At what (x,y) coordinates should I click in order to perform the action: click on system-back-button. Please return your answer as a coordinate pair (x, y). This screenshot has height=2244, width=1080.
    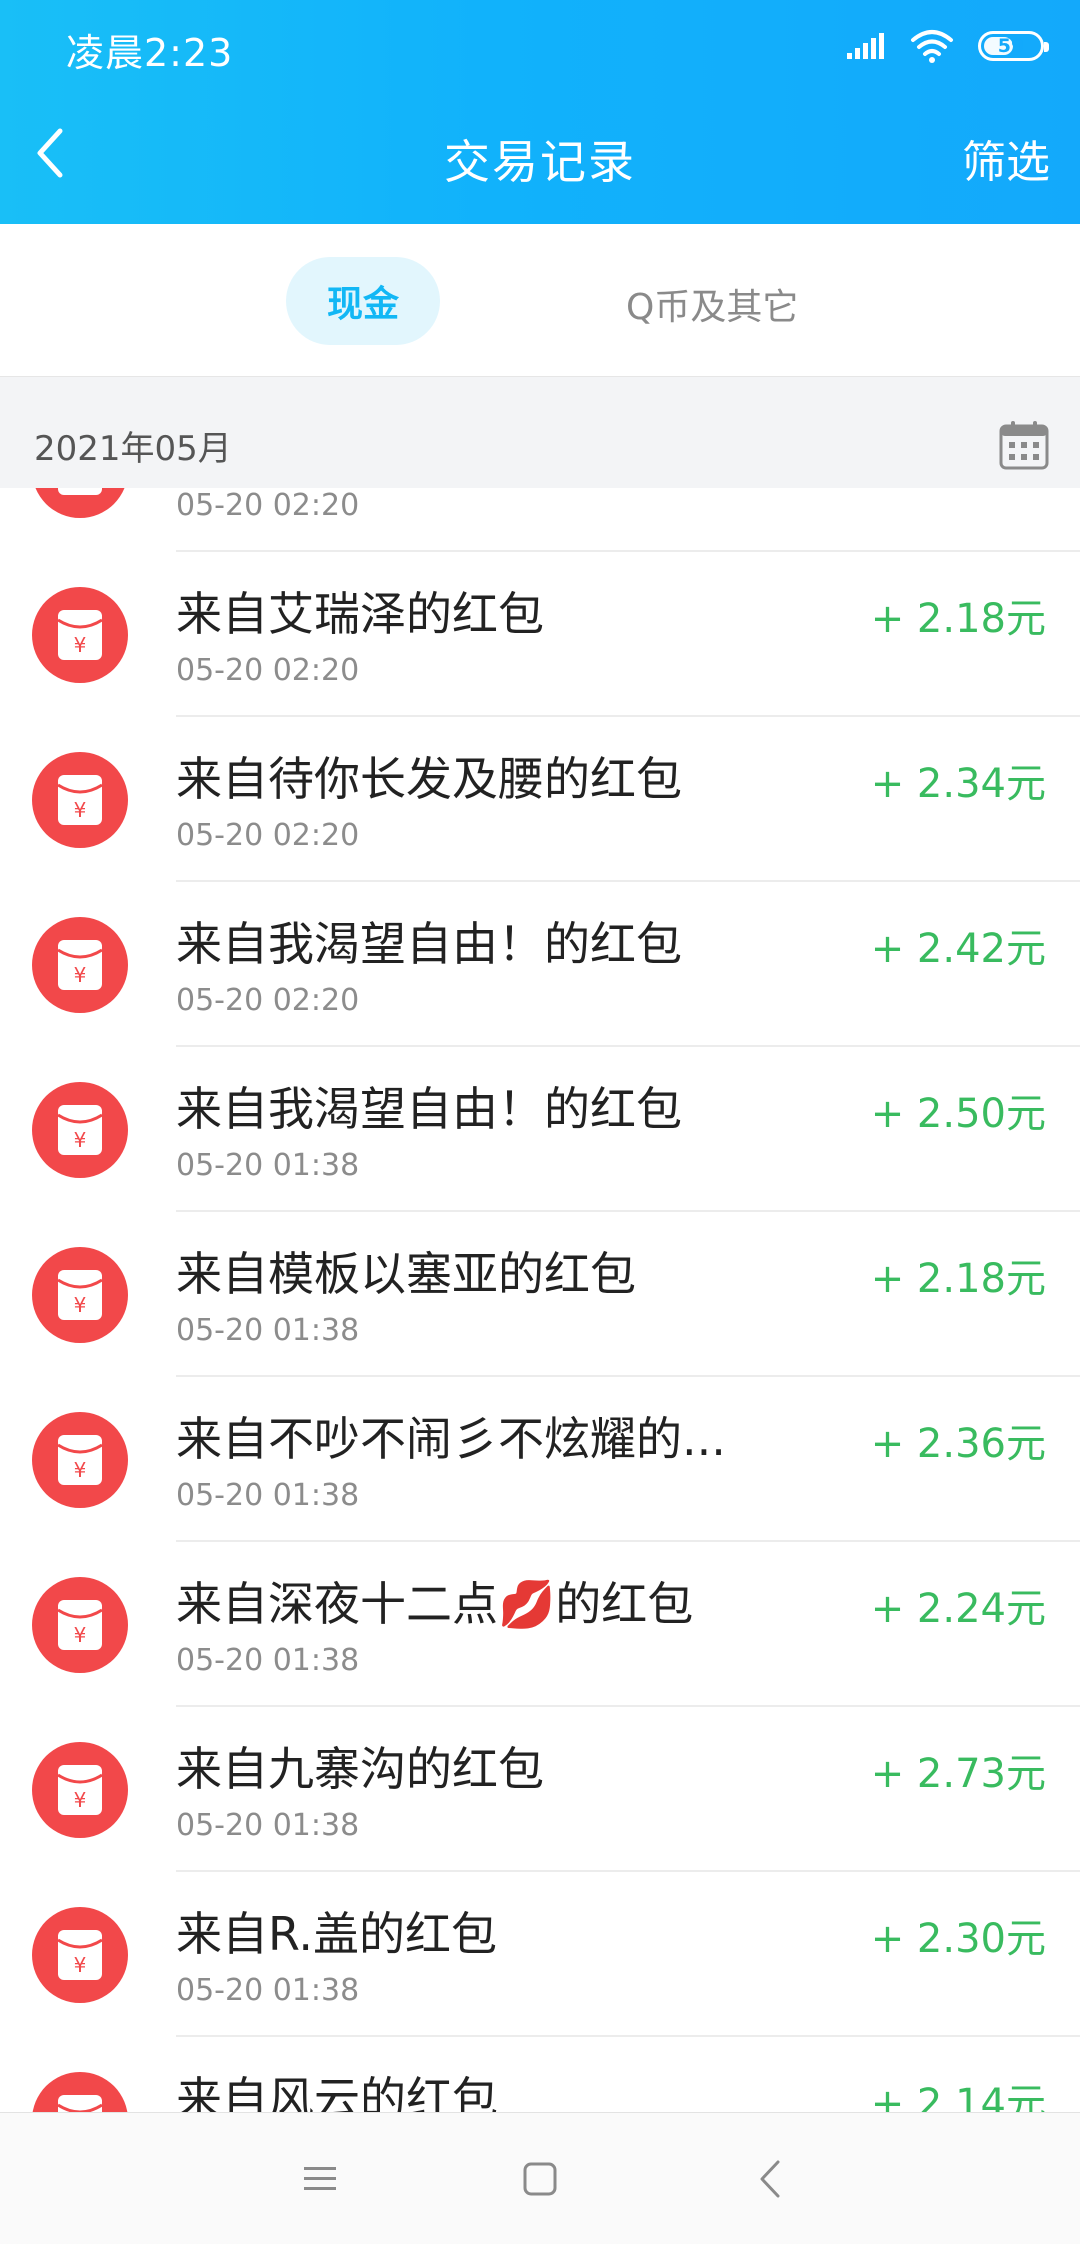
    Looking at the image, I should click on (770, 2179).